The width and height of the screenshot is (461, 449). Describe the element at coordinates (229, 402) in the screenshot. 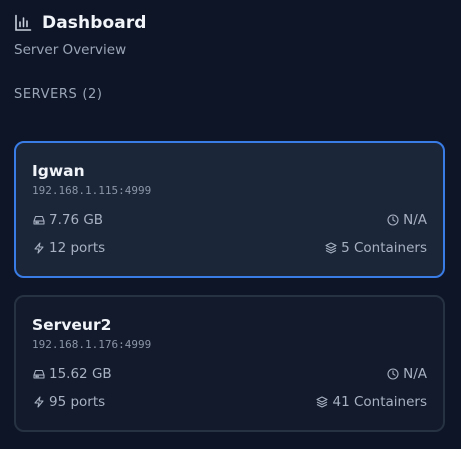

I see `server-stats-row: 95 ports 41 Containers` at that location.